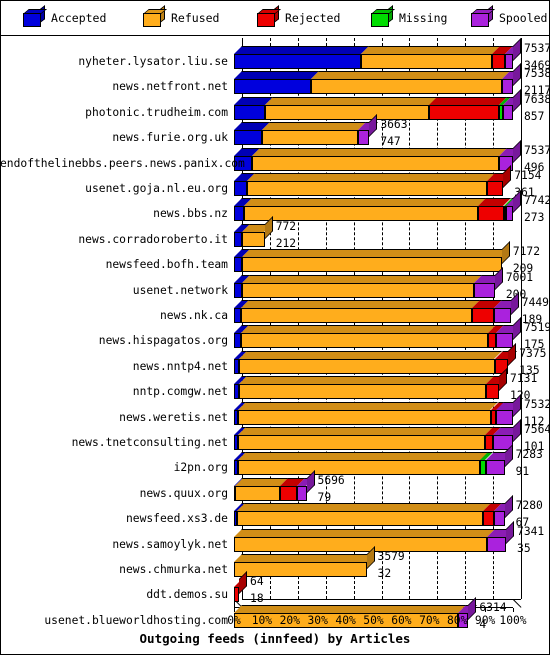 This screenshot has height=655, width=550. I want to click on bar-value-total: 7742, so click(537, 201).